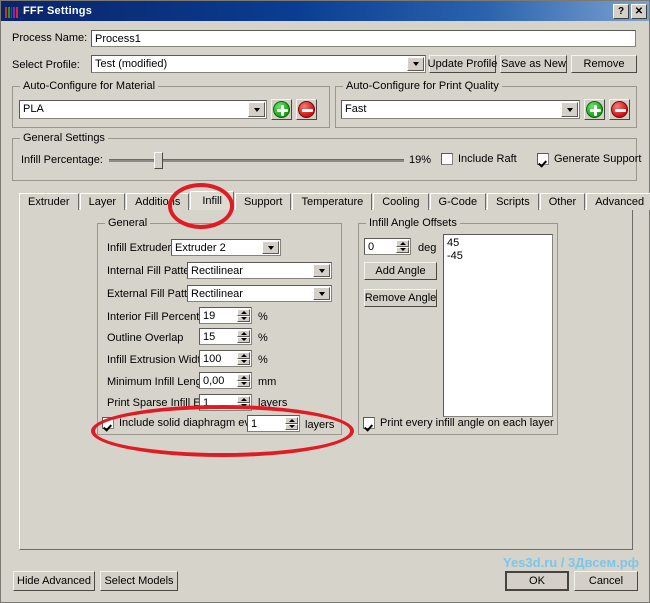  Describe the element at coordinates (192, 423) in the screenshot. I see `include-solid-diaphragm-label: Include solid diaphragm every` at that location.